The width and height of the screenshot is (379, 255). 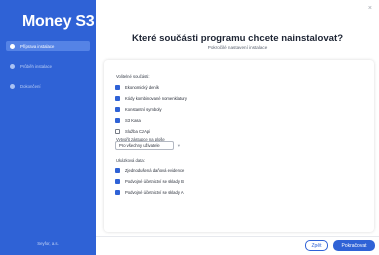 What do you see at coordinates (237, 47) in the screenshot?
I see `page-subtitle: Pokročilé nastavení instalace` at bounding box center [237, 47].